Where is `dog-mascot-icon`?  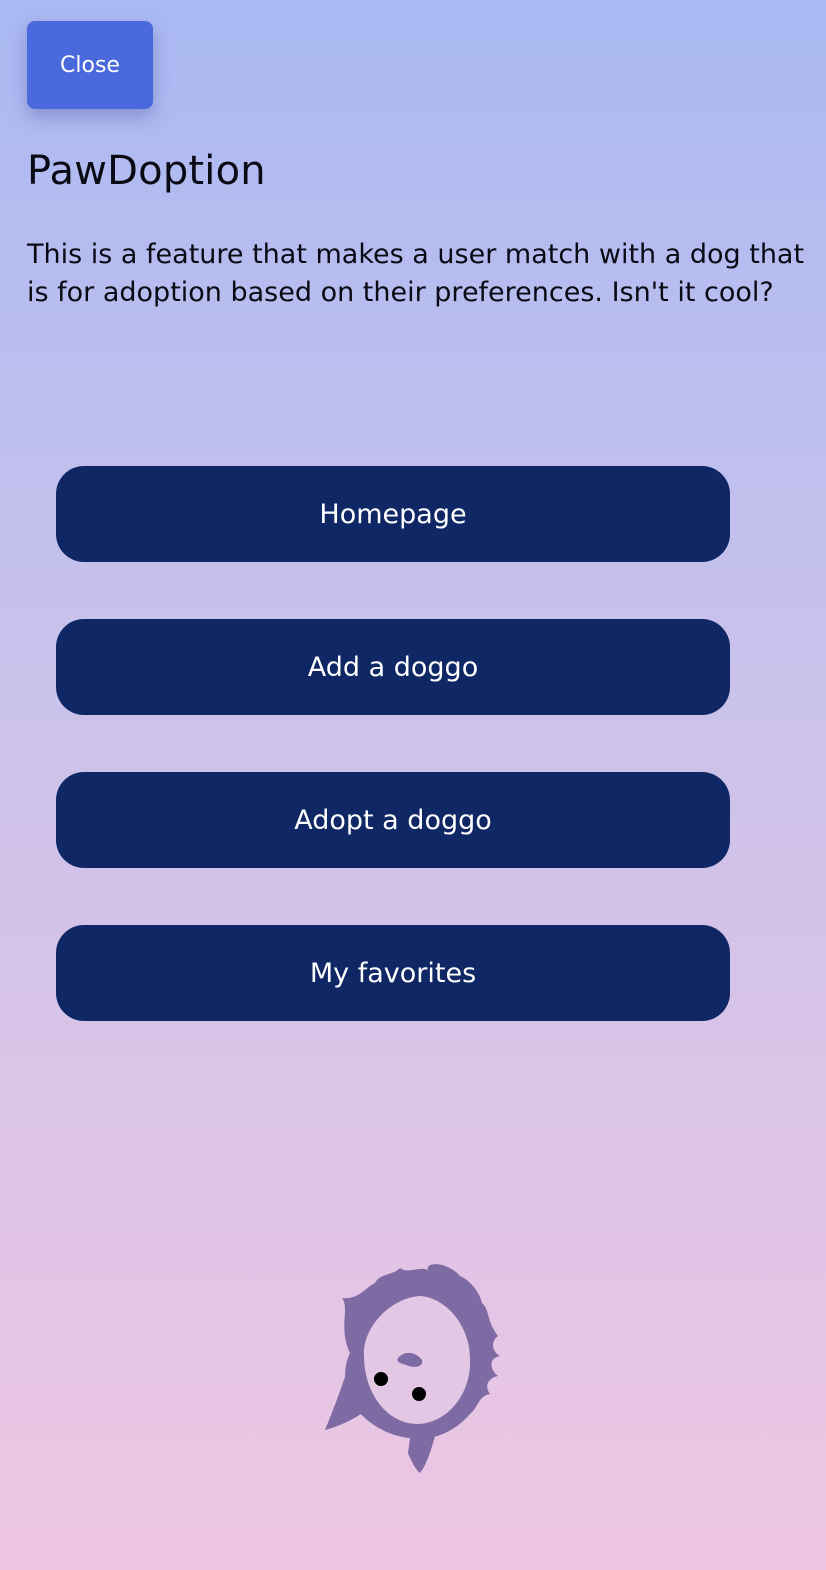 dog-mascot-icon is located at coordinates (415, 1368).